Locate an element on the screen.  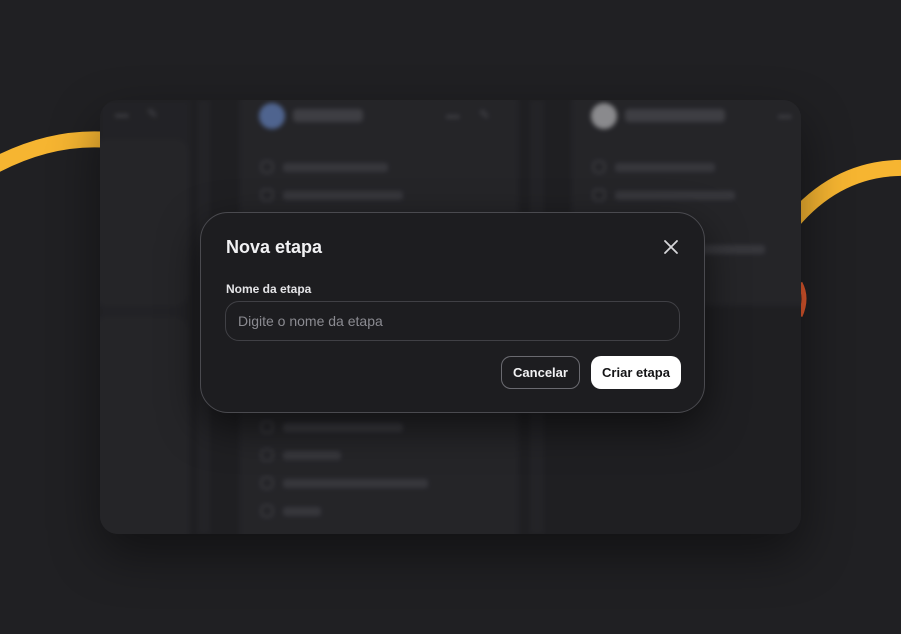
create-stage-button: Criar etapa is located at coordinates (636, 372).